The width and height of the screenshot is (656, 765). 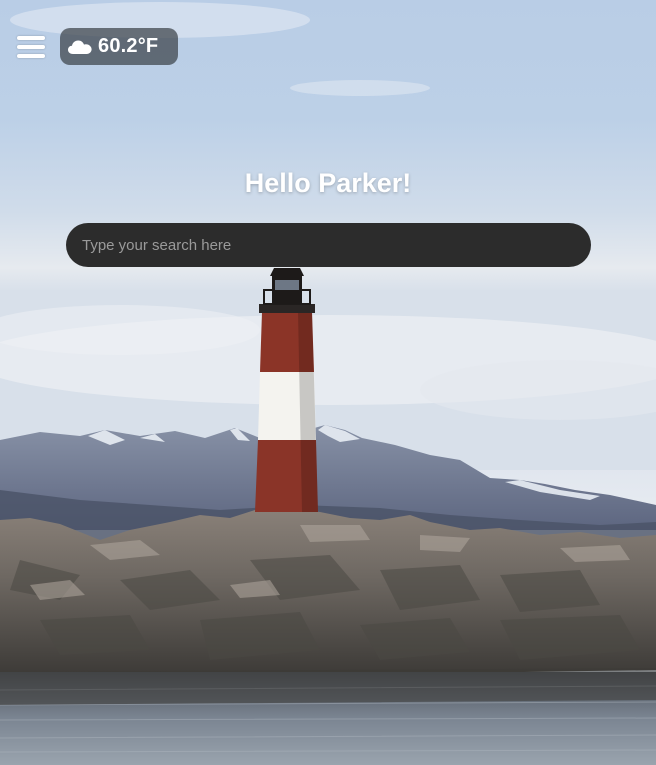 I want to click on weather-widget: 60.2°F, so click(x=119, y=46).